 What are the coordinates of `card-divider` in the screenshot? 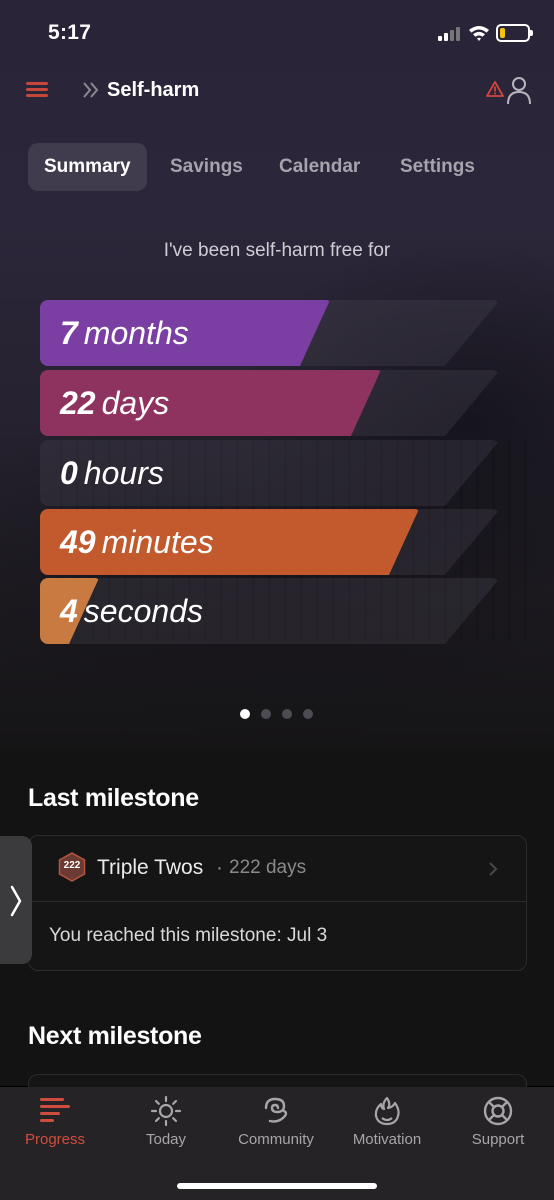 It's located at (277, 901).